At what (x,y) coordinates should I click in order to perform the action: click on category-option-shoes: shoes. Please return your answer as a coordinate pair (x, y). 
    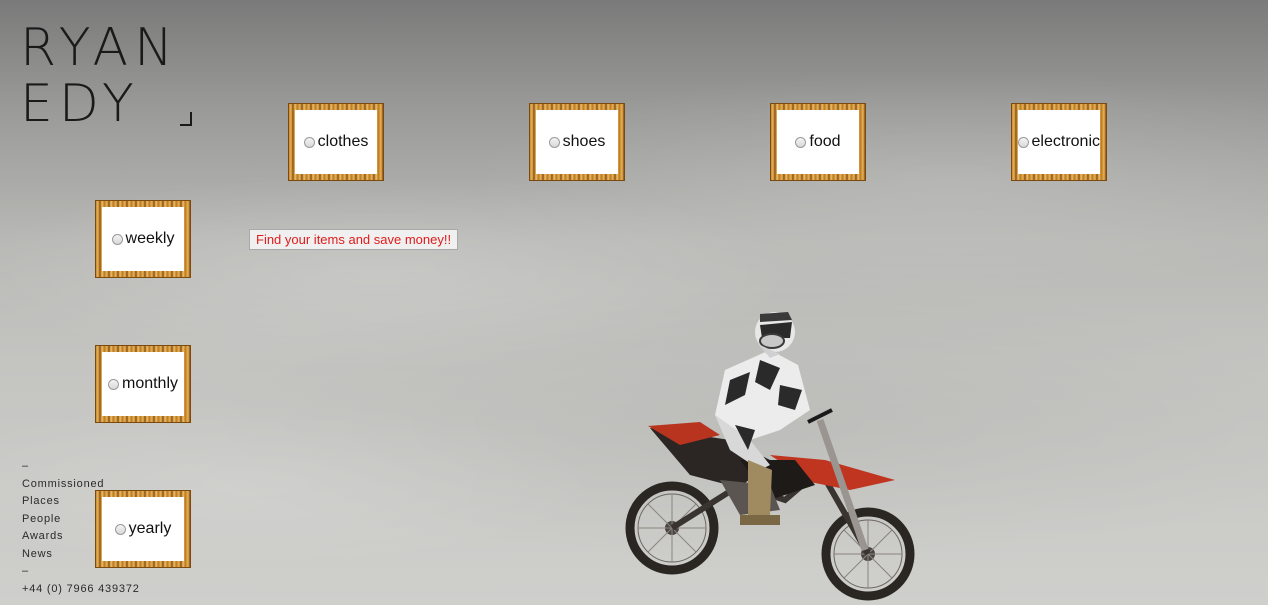
    Looking at the image, I should click on (577, 142).